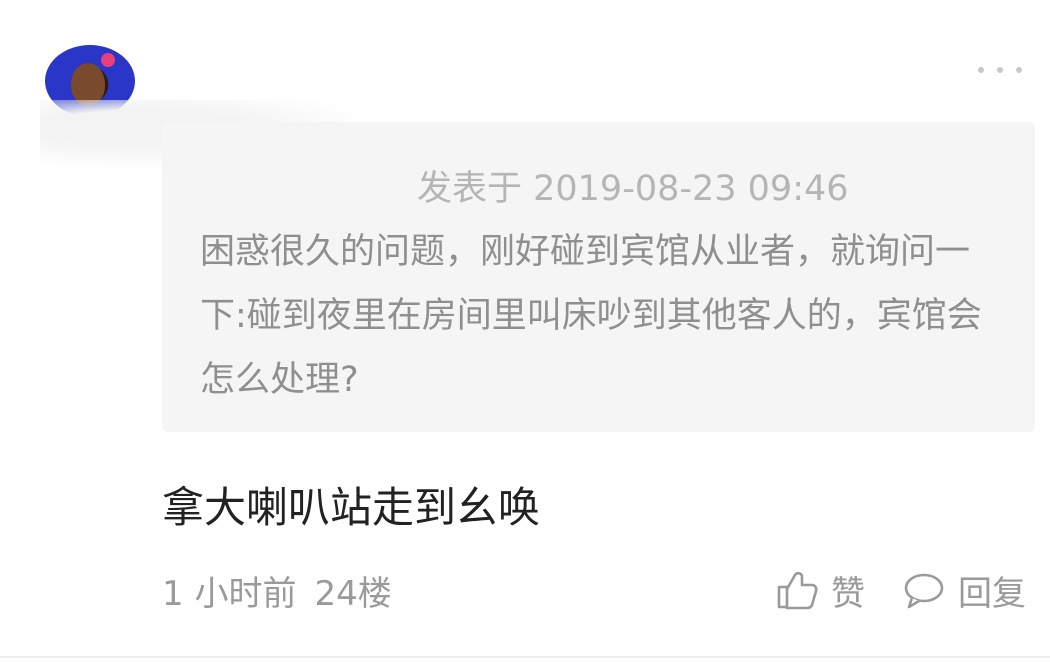 This screenshot has width=1050, height=666. I want to click on reply-button: 回复, so click(964, 590).